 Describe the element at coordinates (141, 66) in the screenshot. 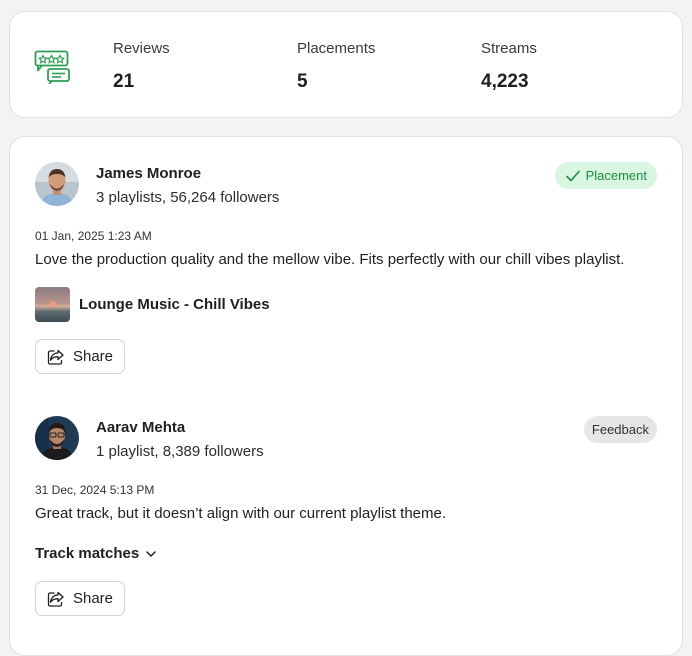

I see `stat-reviews: Reviews 21` at that location.